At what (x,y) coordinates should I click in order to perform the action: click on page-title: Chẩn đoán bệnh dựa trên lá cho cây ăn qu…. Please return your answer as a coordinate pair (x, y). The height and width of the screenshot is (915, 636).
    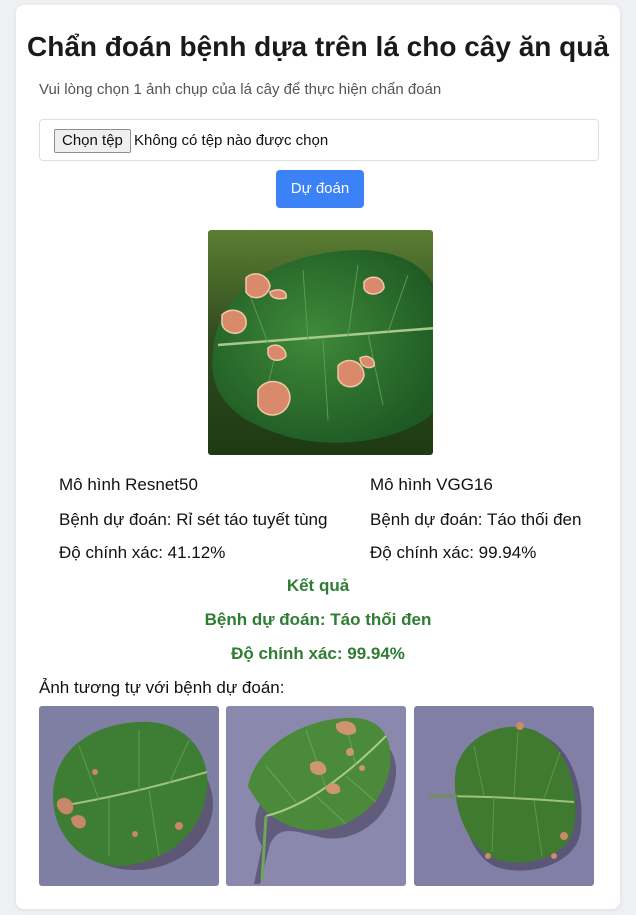
    Looking at the image, I should click on (318, 46).